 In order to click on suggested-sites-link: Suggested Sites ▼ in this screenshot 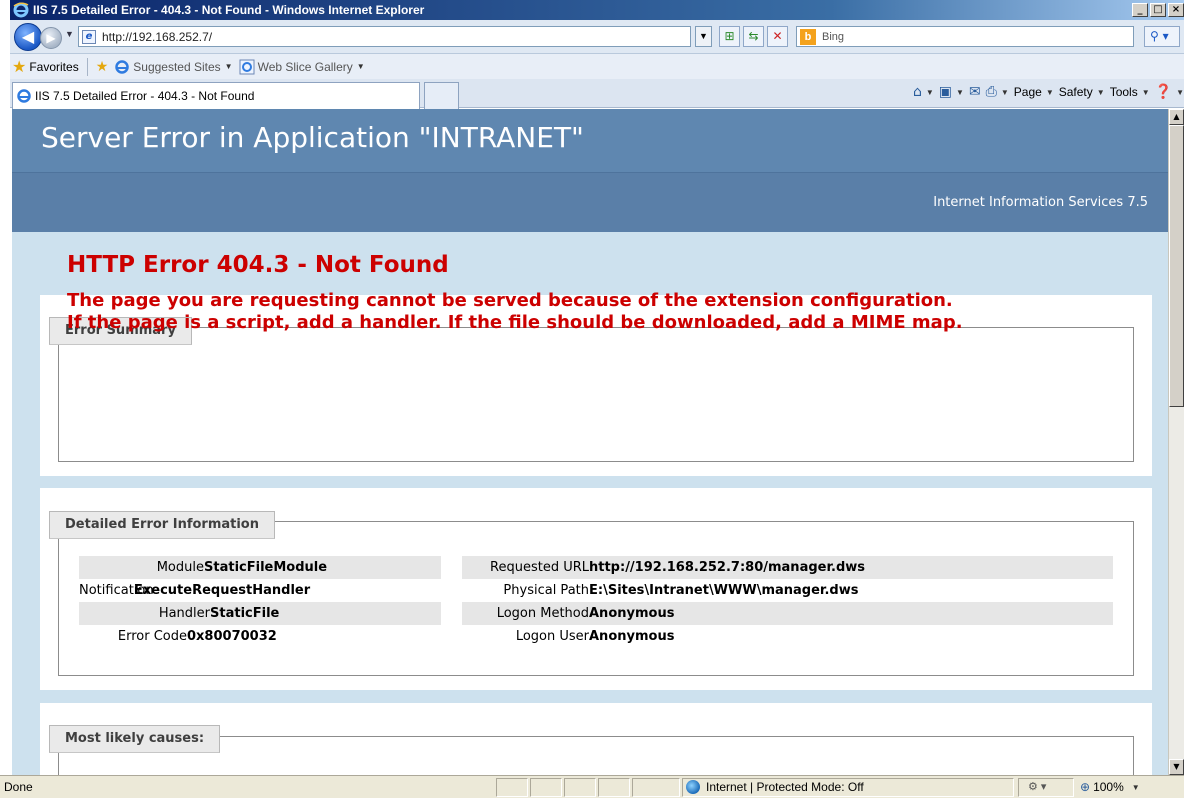, I will do `click(173, 67)`.